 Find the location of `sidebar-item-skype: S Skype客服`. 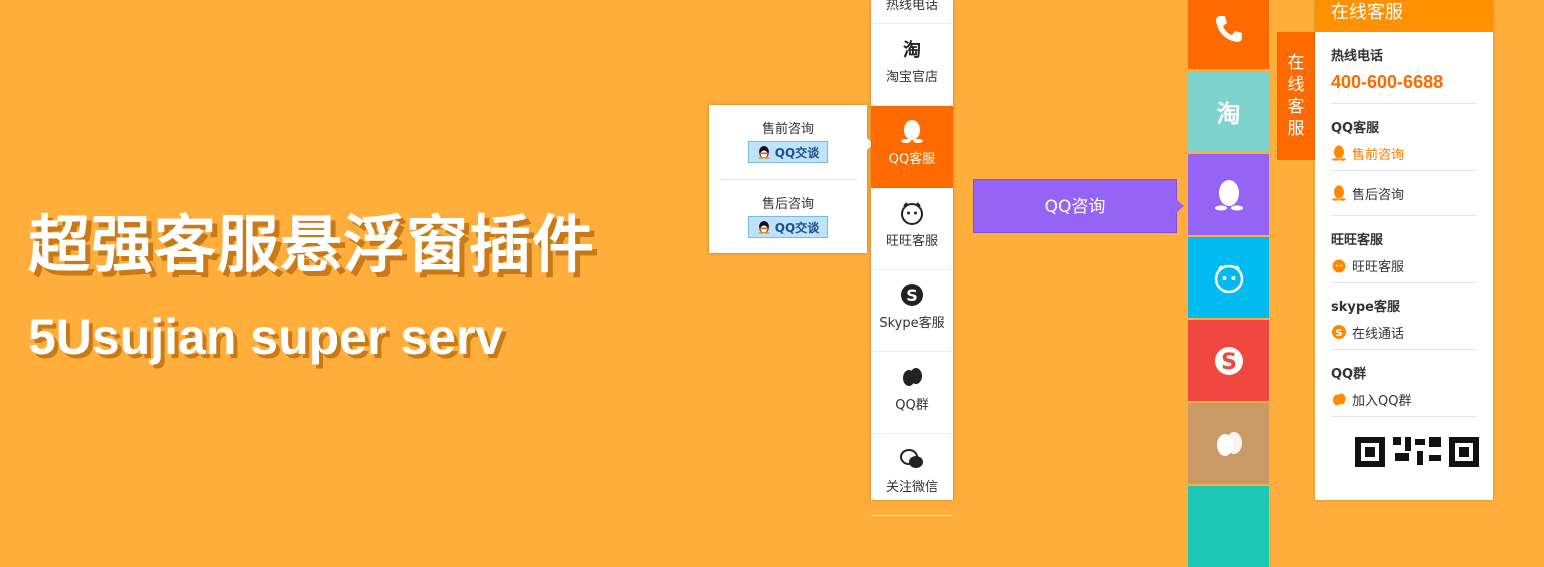

sidebar-item-skype: S Skype客服 is located at coordinates (912, 311).